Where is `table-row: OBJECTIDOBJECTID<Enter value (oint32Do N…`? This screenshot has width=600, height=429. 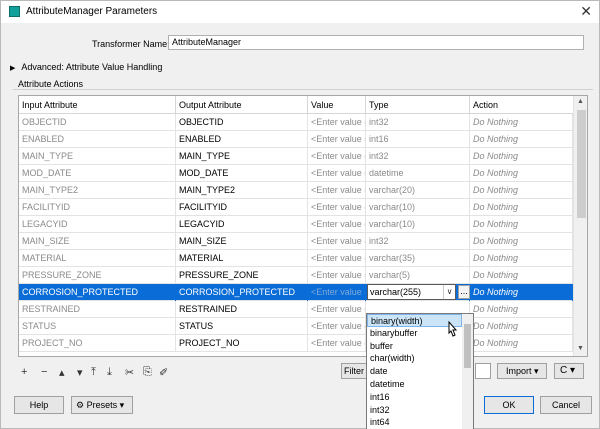 table-row: OBJECTIDOBJECTID<Enter value (oint32Do N… is located at coordinates (296, 122).